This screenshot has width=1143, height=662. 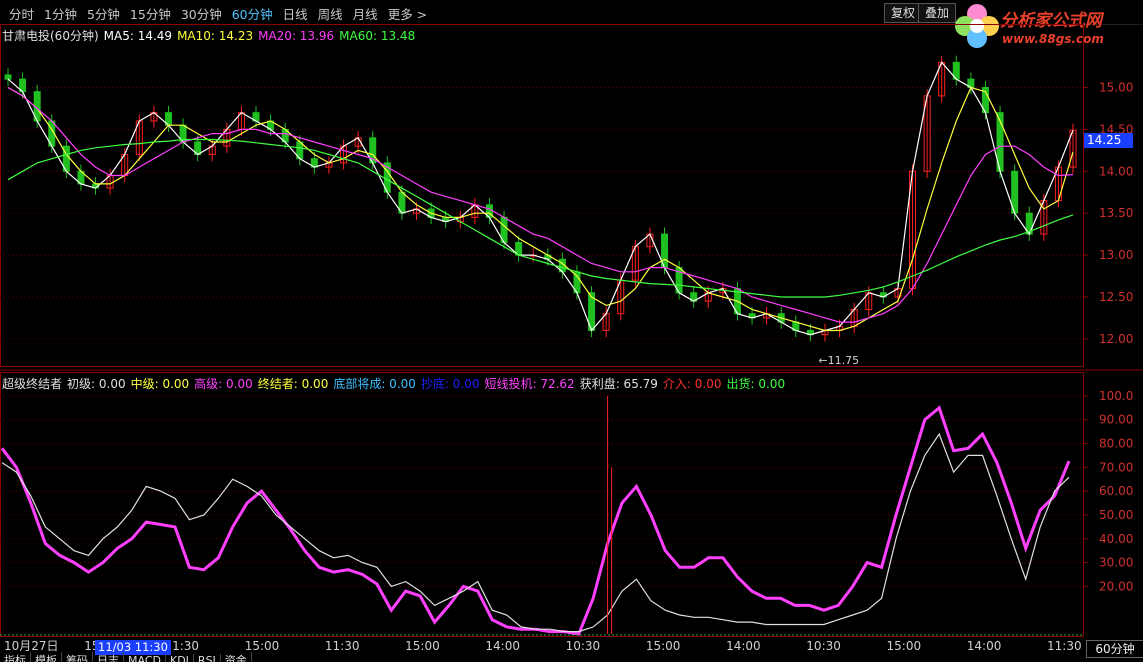 What do you see at coordinates (1116, 563) in the screenshot?
I see `indicator-tick-label: 30.00` at bounding box center [1116, 563].